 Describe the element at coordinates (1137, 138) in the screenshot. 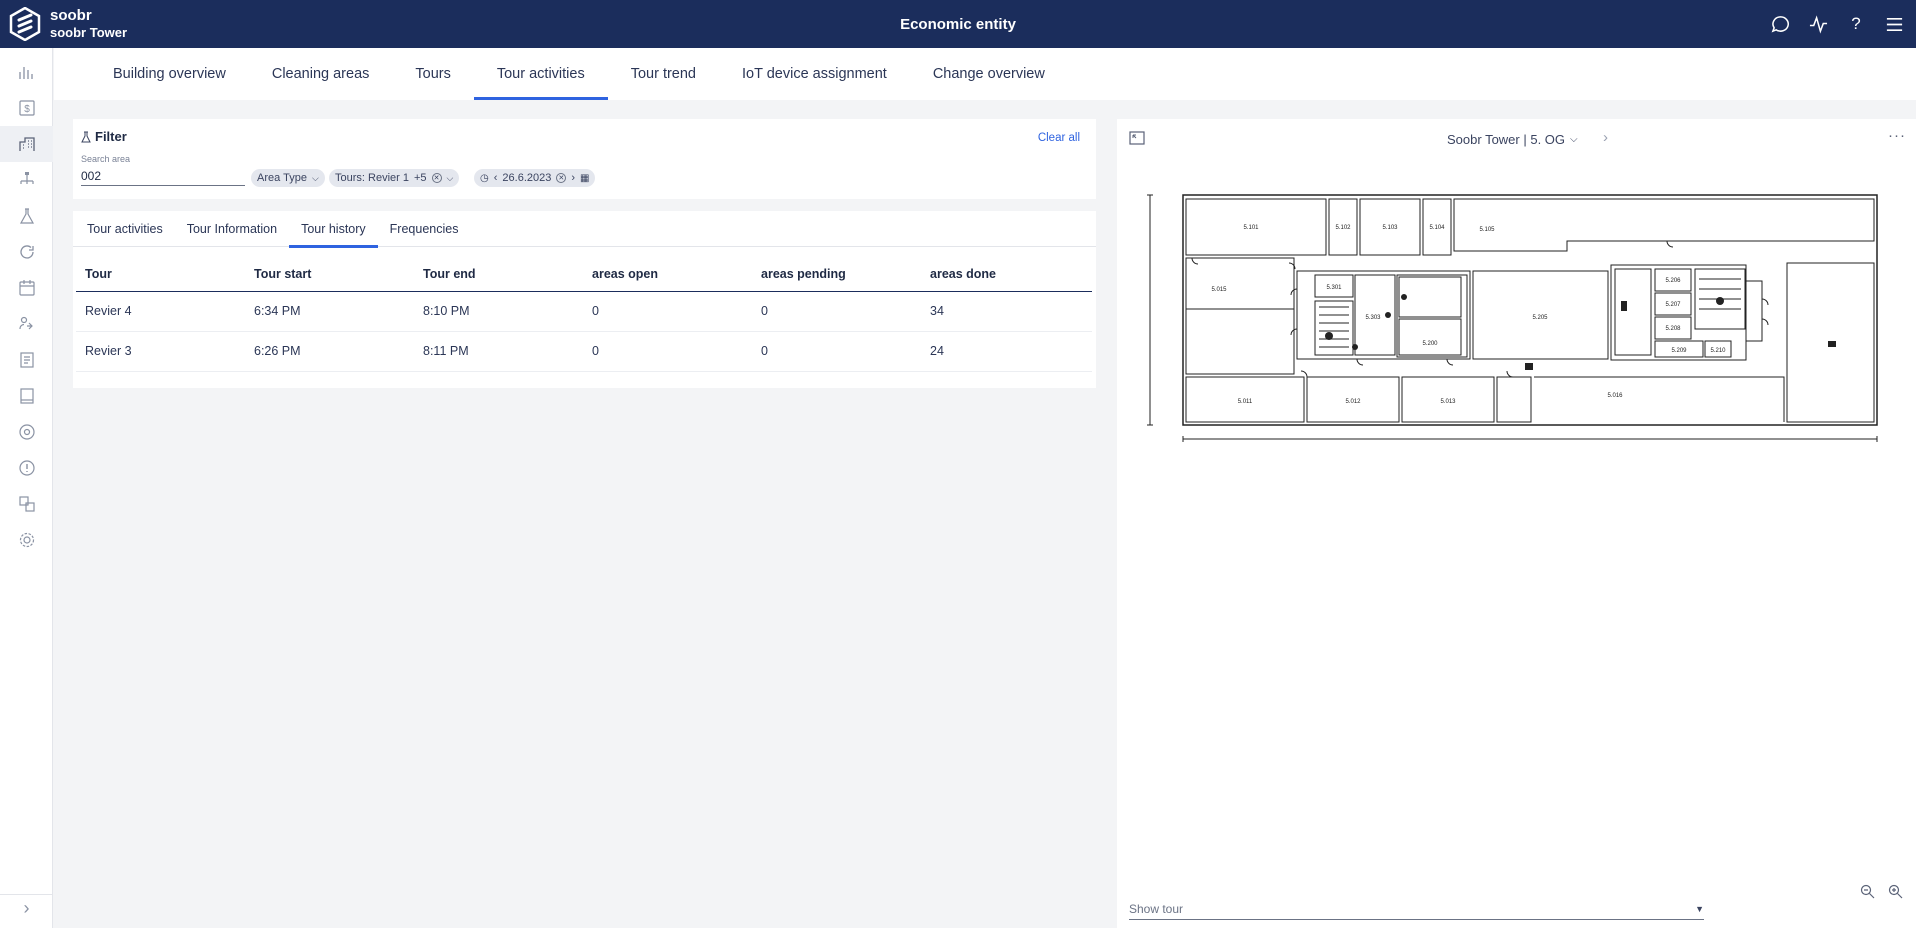

I see `expand-map-icon` at that location.